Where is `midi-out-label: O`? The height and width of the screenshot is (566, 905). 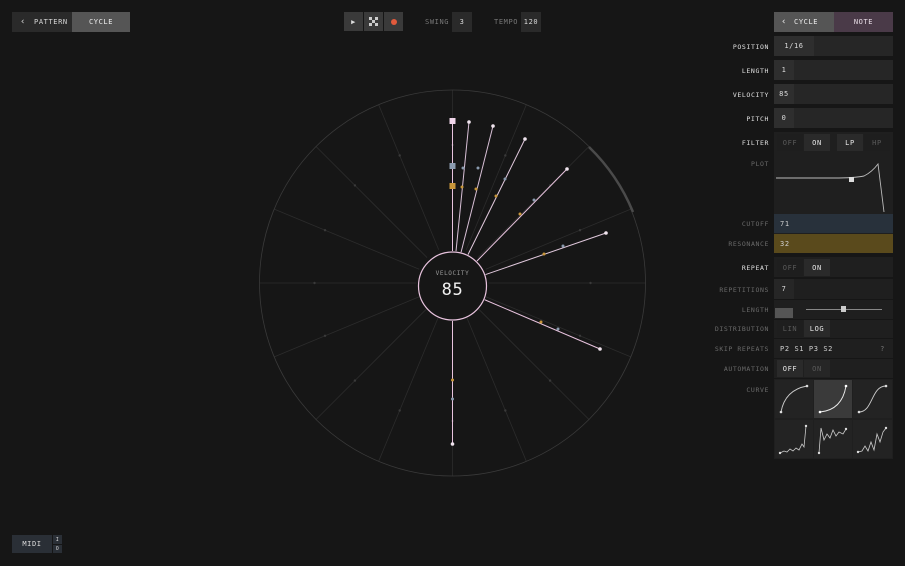 midi-out-label: O is located at coordinates (57, 549).